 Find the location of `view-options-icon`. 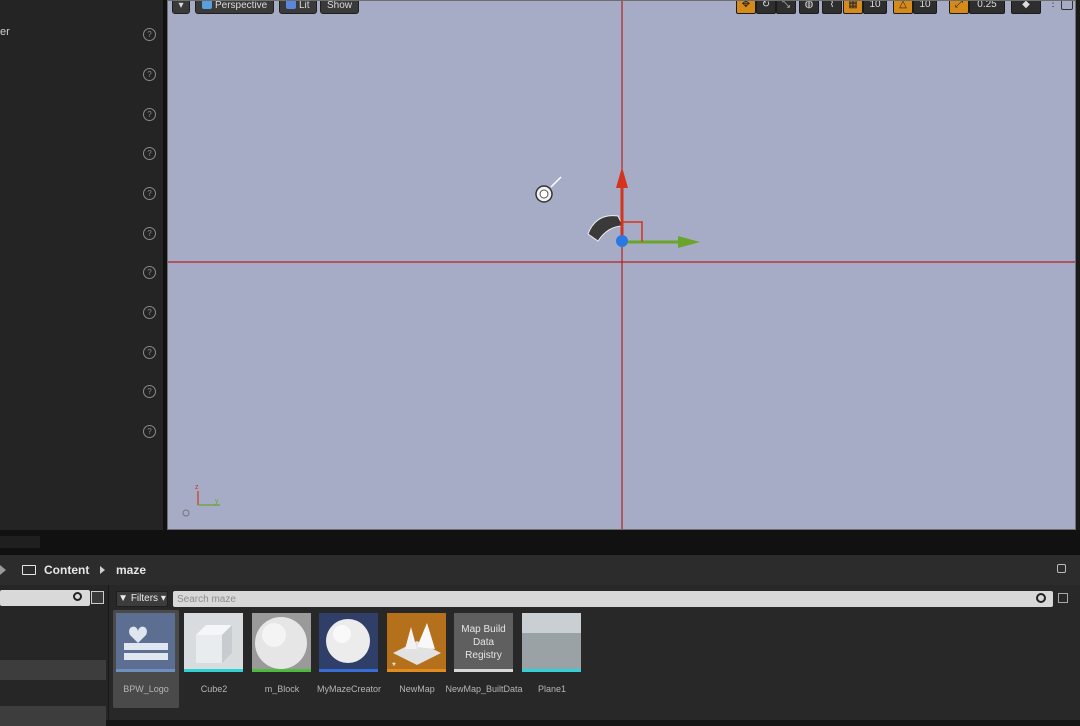

view-options-icon is located at coordinates (97, 597).